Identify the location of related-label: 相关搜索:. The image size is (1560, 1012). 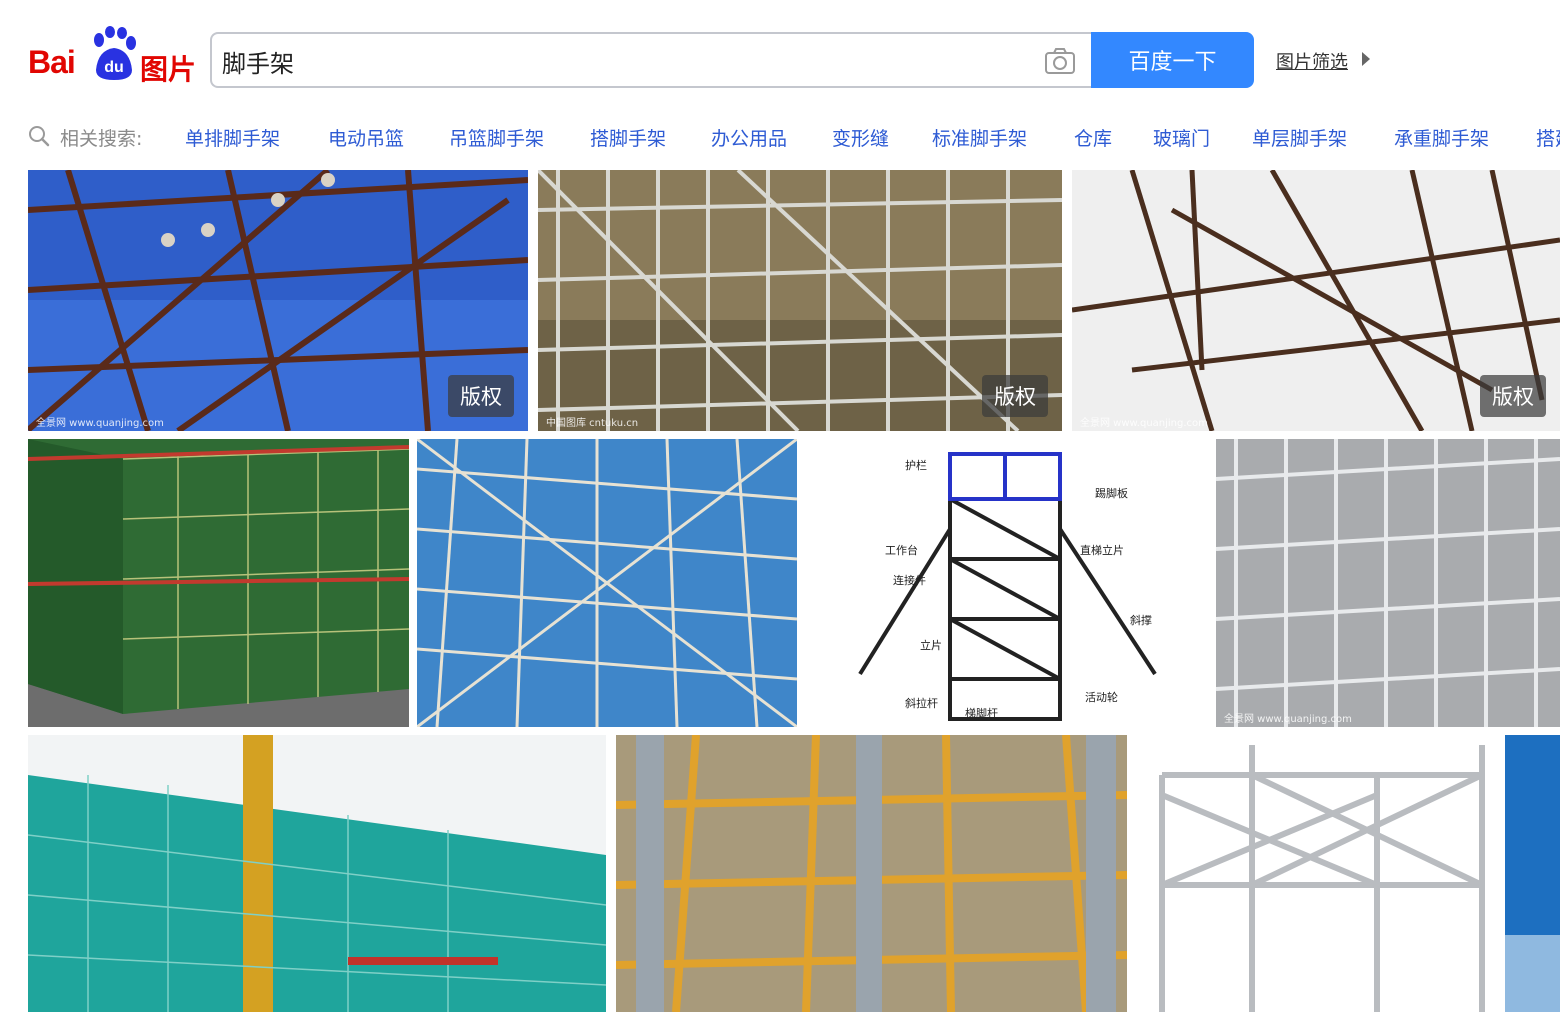
(101, 139).